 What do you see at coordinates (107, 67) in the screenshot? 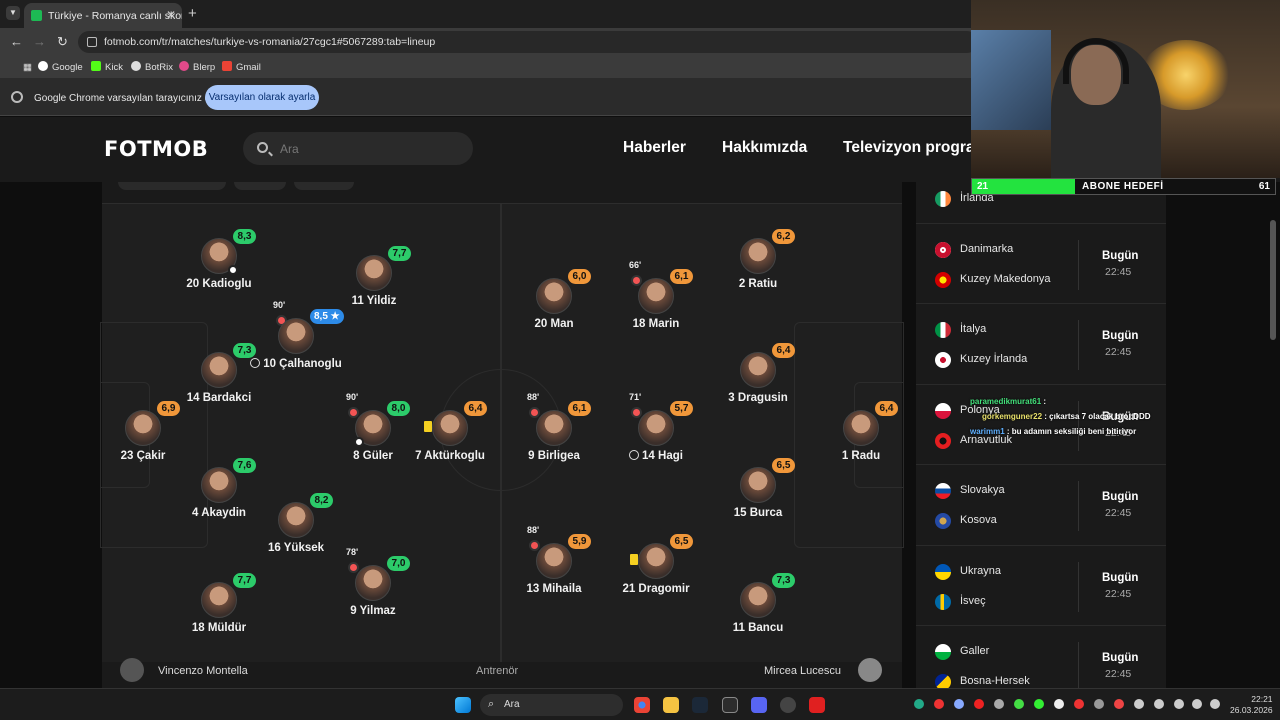
I see `bookmark-kick: Kick` at bounding box center [107, 67].